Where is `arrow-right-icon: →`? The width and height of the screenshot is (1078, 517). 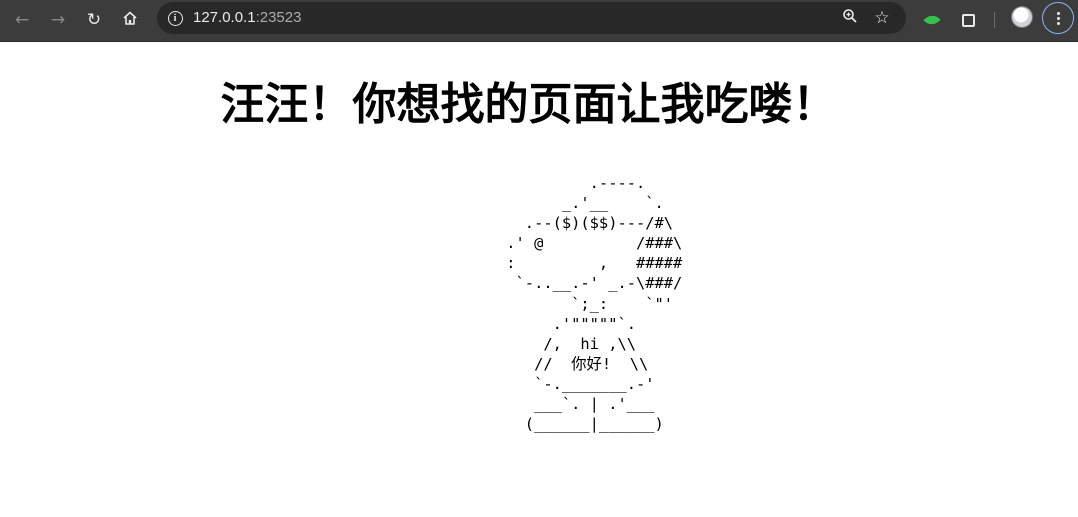 arrow-right-icon: → is located at coordinates (58, 19).